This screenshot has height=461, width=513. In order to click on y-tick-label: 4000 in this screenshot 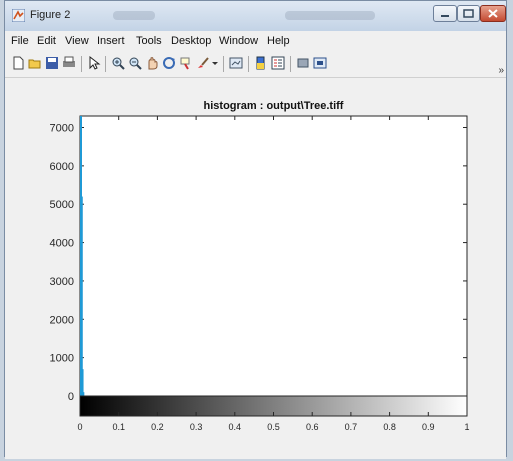, I will do `click(62, 244)`.